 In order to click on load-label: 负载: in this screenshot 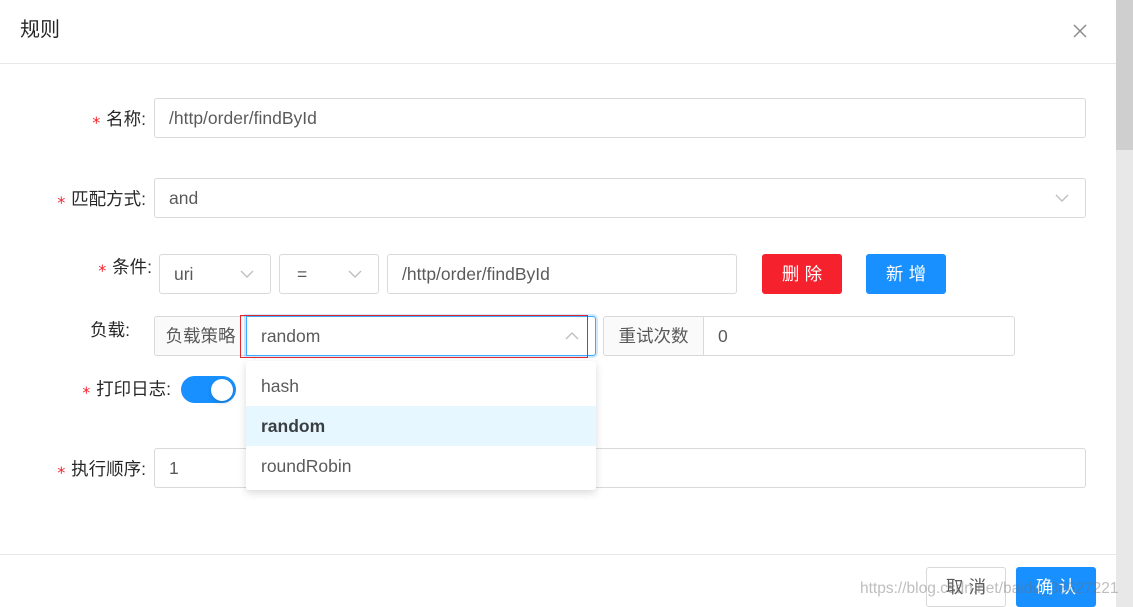, I will do `click(110, 330)`.